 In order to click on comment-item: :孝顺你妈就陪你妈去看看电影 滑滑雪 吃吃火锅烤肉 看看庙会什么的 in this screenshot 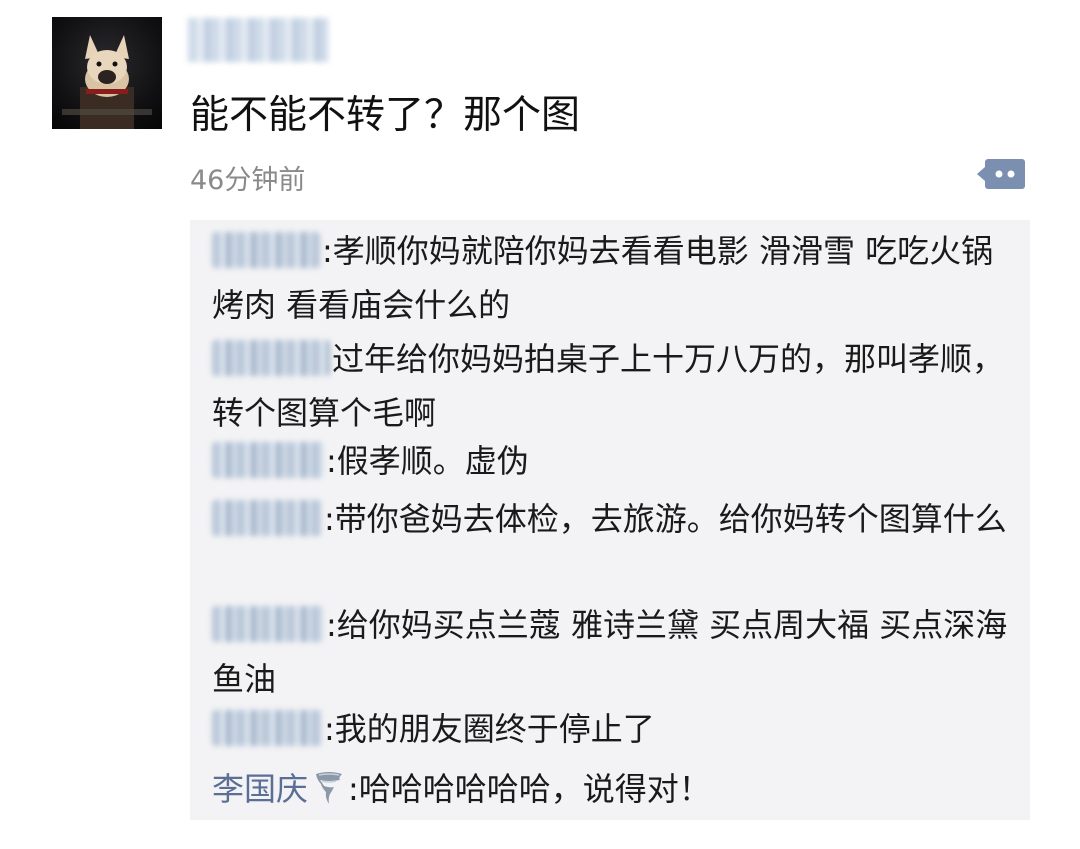, I will do `click(603, 278)`.